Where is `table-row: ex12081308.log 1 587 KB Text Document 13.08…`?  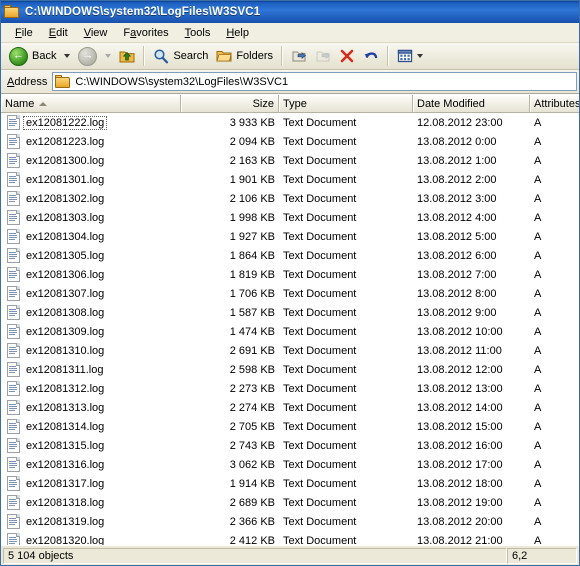
table-row: ex12081308.log 1 587 KB Text Document 13.08… is located at coordinates (290, 312).